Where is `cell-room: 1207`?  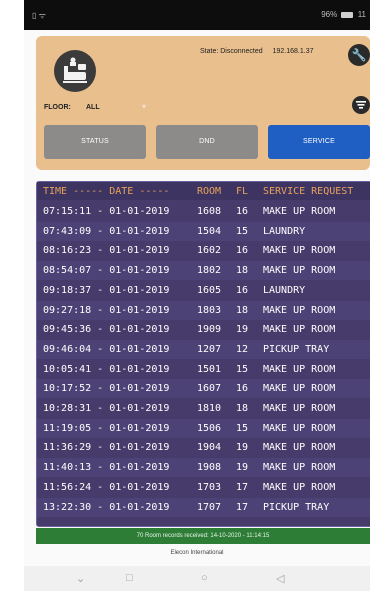 cell-room: 1207 is located at coordinates (209, 349).